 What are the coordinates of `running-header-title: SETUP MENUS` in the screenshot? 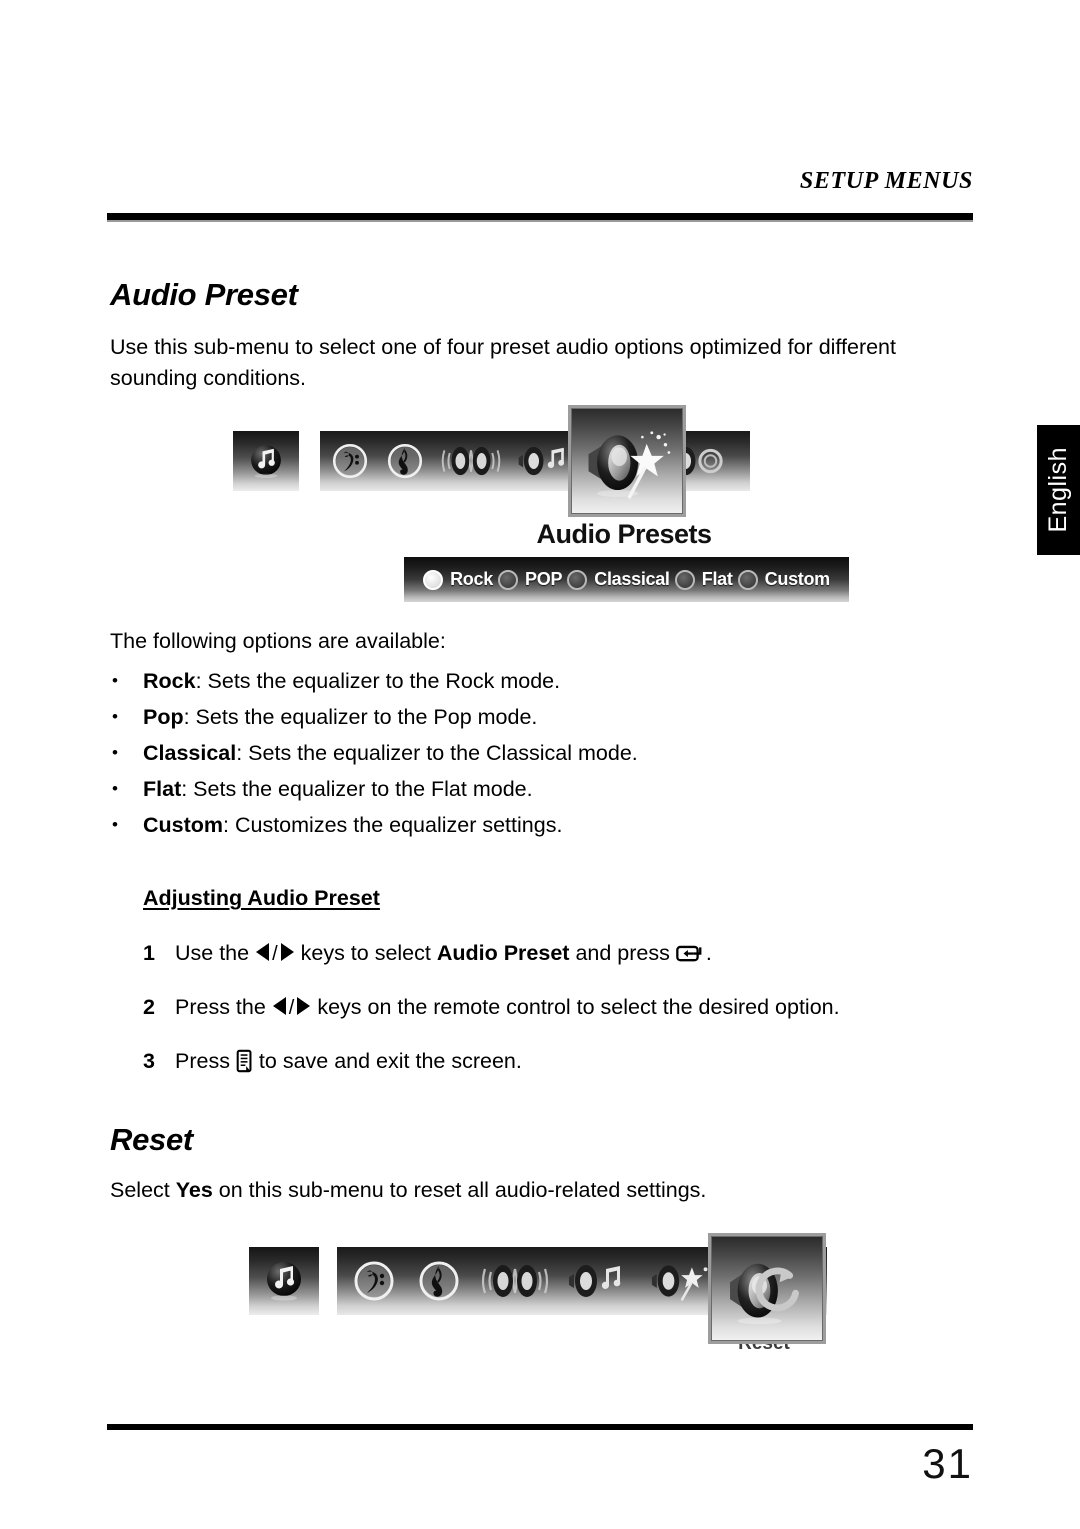 It's located at (886, 181).